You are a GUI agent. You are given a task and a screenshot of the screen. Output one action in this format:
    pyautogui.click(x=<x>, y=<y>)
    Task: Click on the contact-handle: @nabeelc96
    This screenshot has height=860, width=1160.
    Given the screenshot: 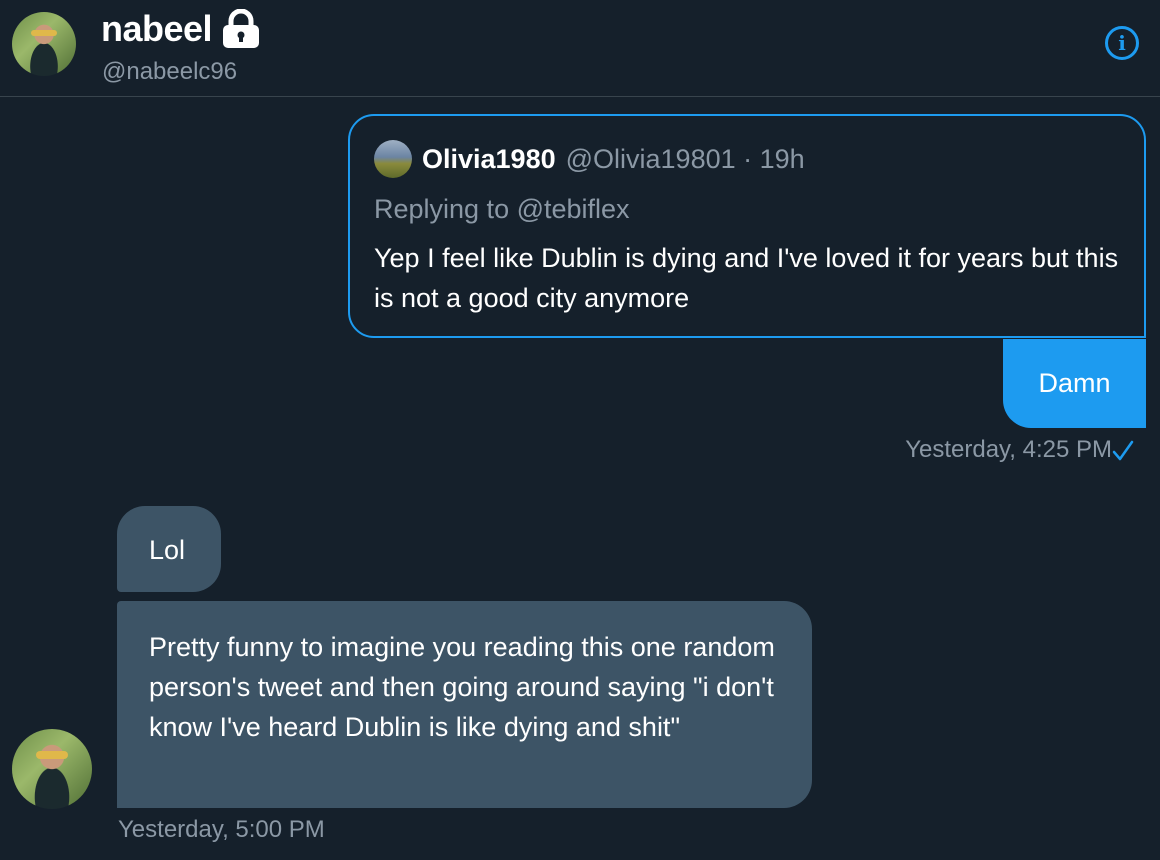 What is the action you would take?
    pyautogui.click(x=169, y=72)
    